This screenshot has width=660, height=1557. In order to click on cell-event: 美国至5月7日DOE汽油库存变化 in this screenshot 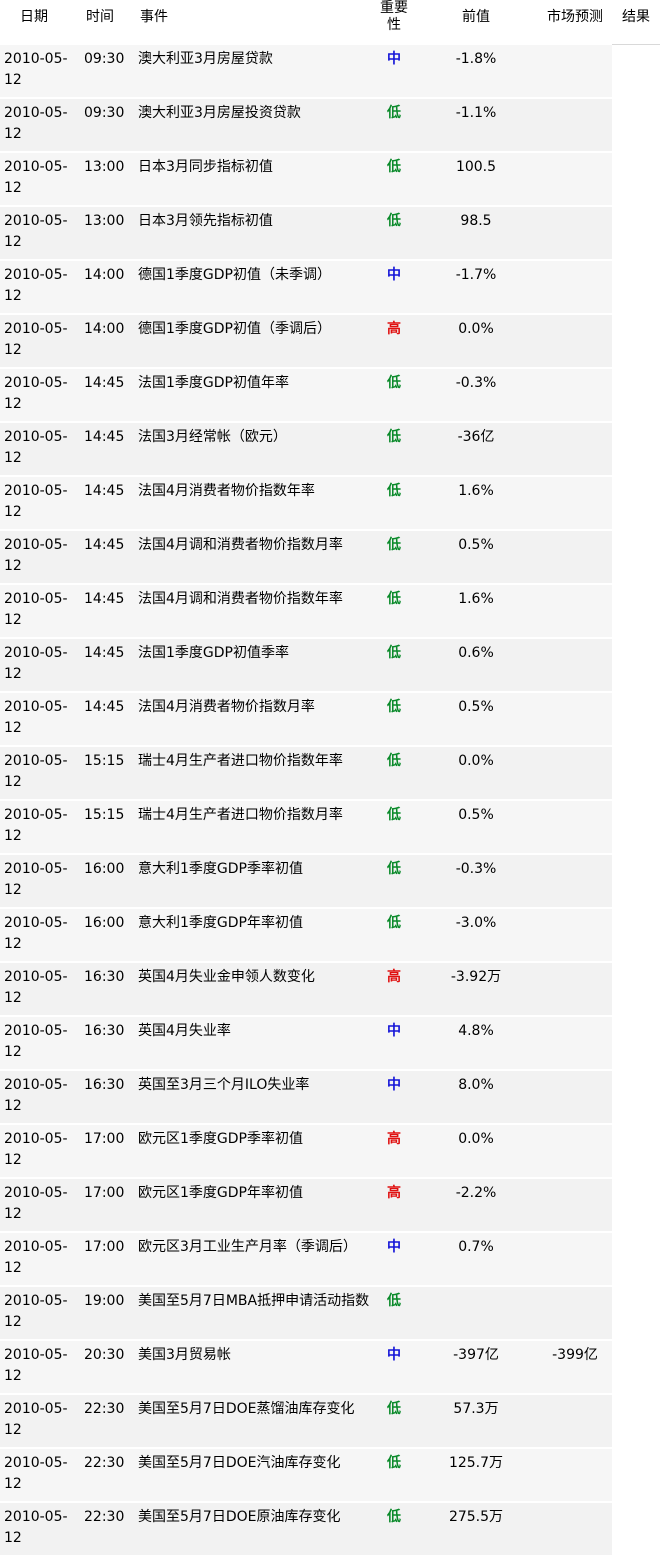, I will do `click(254, 1475)`.